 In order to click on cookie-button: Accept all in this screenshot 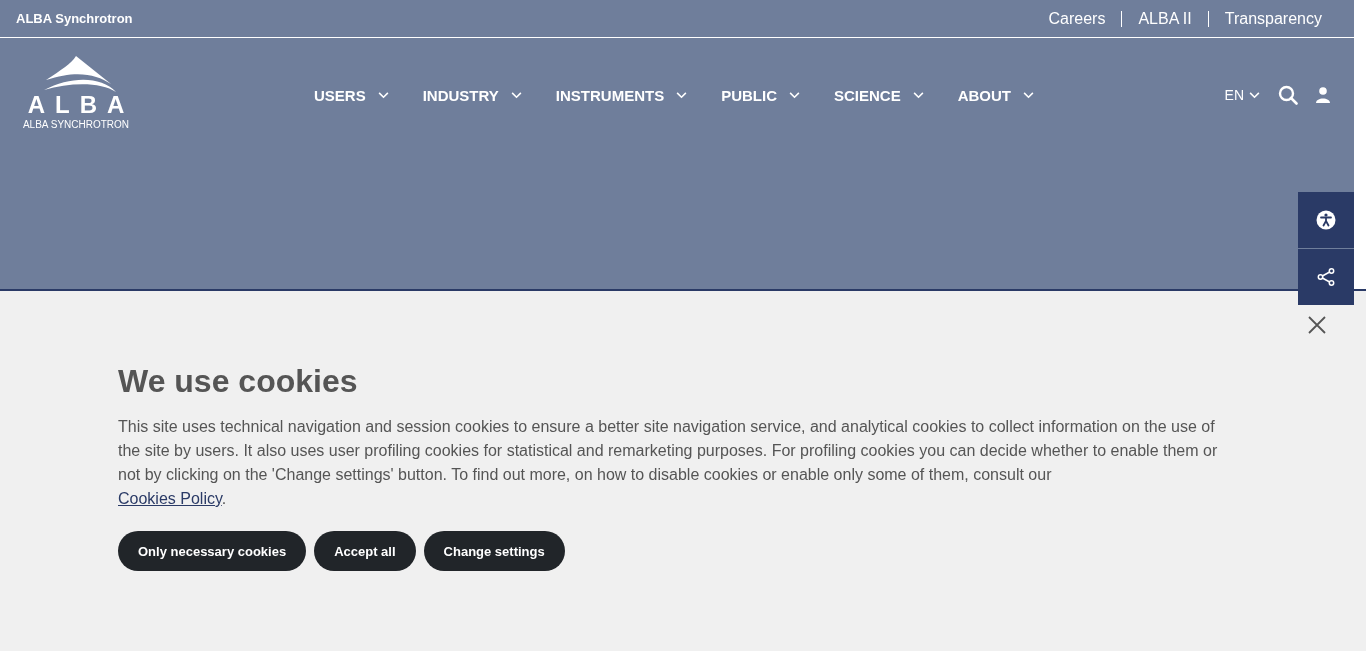, I will do `click(365, 551)`.